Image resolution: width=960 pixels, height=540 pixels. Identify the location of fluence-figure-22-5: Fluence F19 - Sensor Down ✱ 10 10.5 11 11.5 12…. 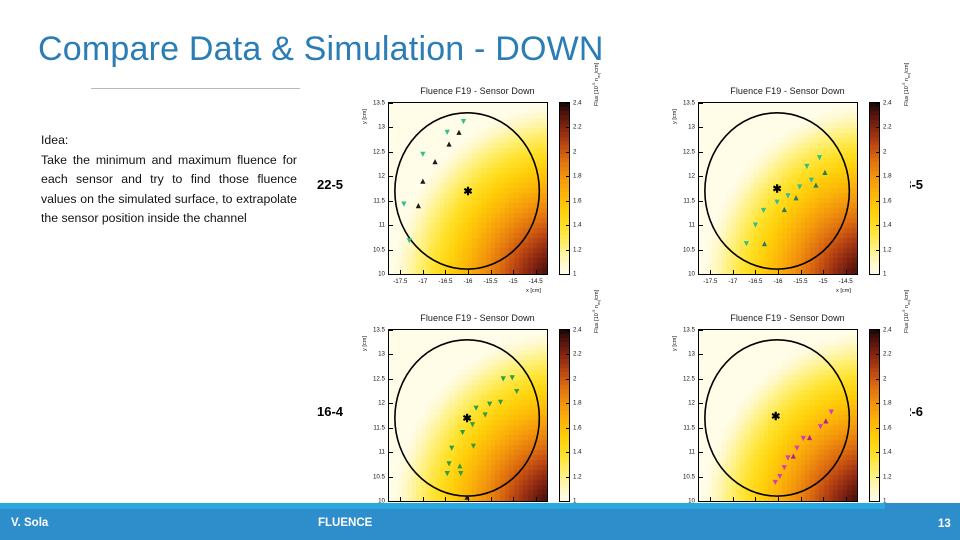
(478, 180).